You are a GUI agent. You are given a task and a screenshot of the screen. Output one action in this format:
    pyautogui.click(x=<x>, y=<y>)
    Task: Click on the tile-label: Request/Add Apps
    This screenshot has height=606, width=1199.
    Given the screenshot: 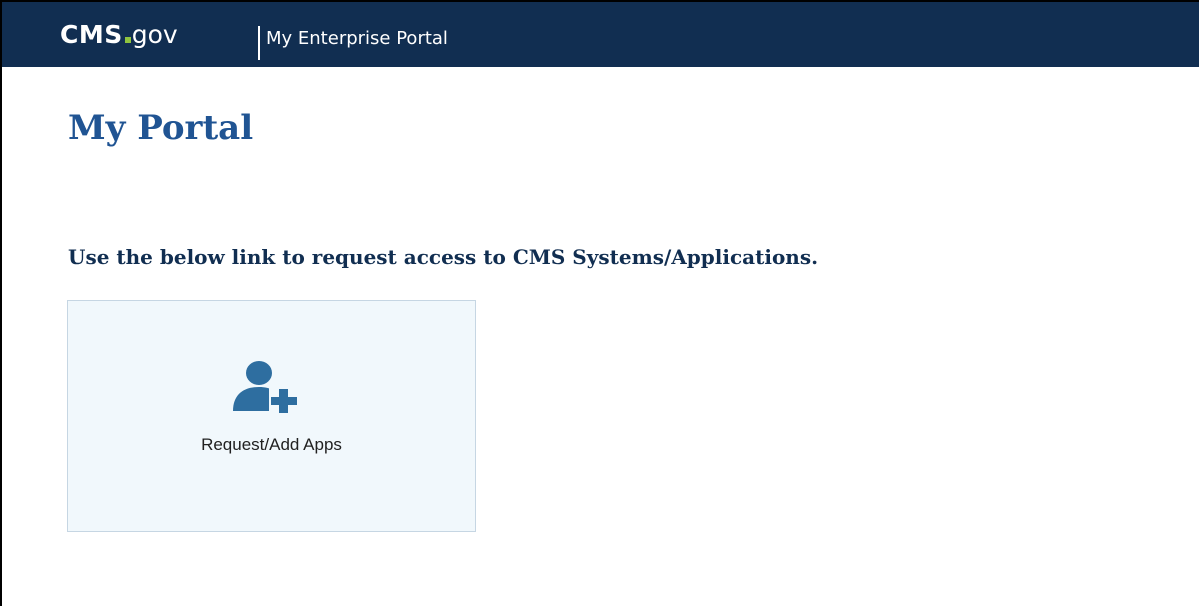 What is the action you would take?
    pyautogui.click(x=271, y=444)
    